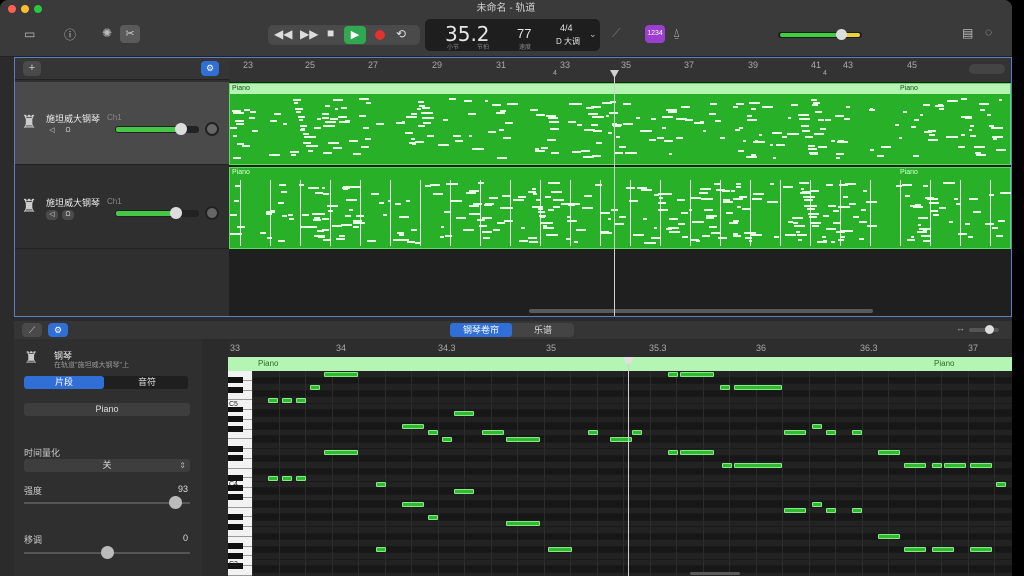 This screenshot has height=576, width=1024. What do you see at coordinates (70, 34) in the screenshot?
I see `help-icon: ⓘ` at bounding box center [70, 34].